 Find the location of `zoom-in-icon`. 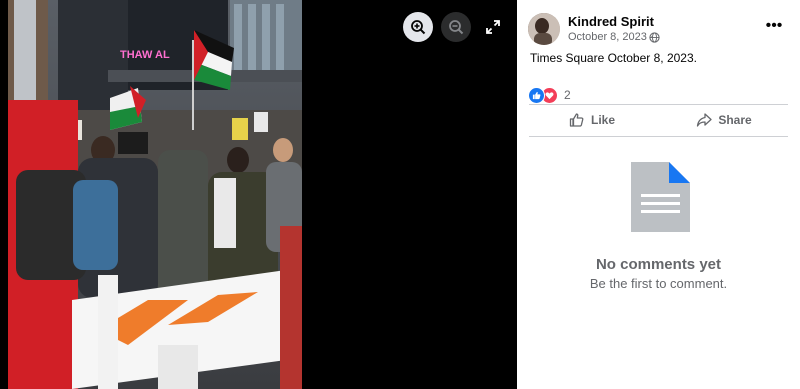

zoom-in-icon is located at coordinates (418, 27).